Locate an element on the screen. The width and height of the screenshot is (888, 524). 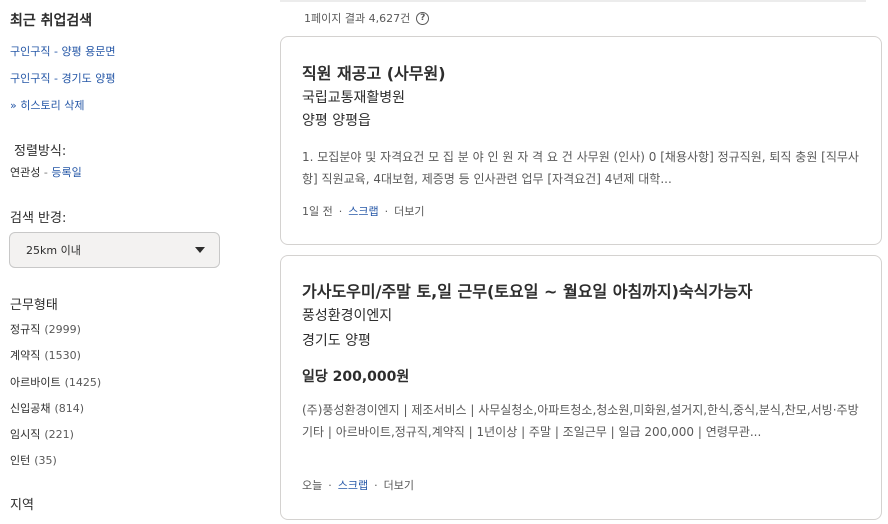
facet-count: (1425) is located at coordinates (83, 382).